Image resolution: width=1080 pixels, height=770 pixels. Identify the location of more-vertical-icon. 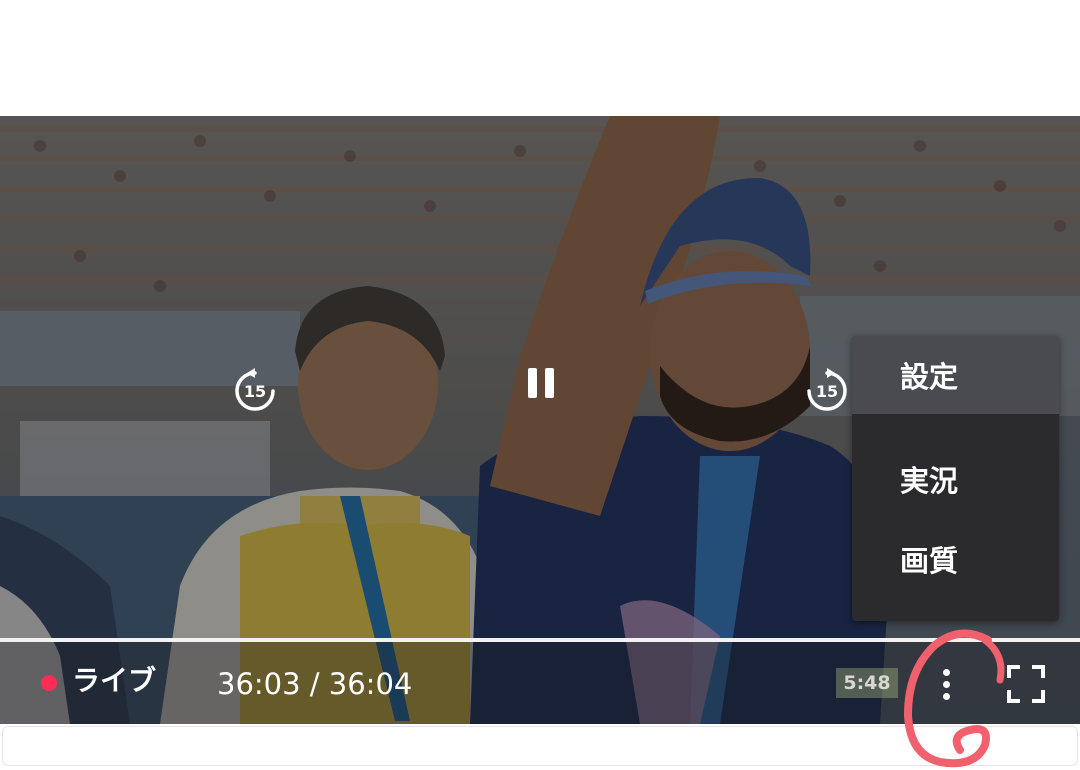
(946, 672).